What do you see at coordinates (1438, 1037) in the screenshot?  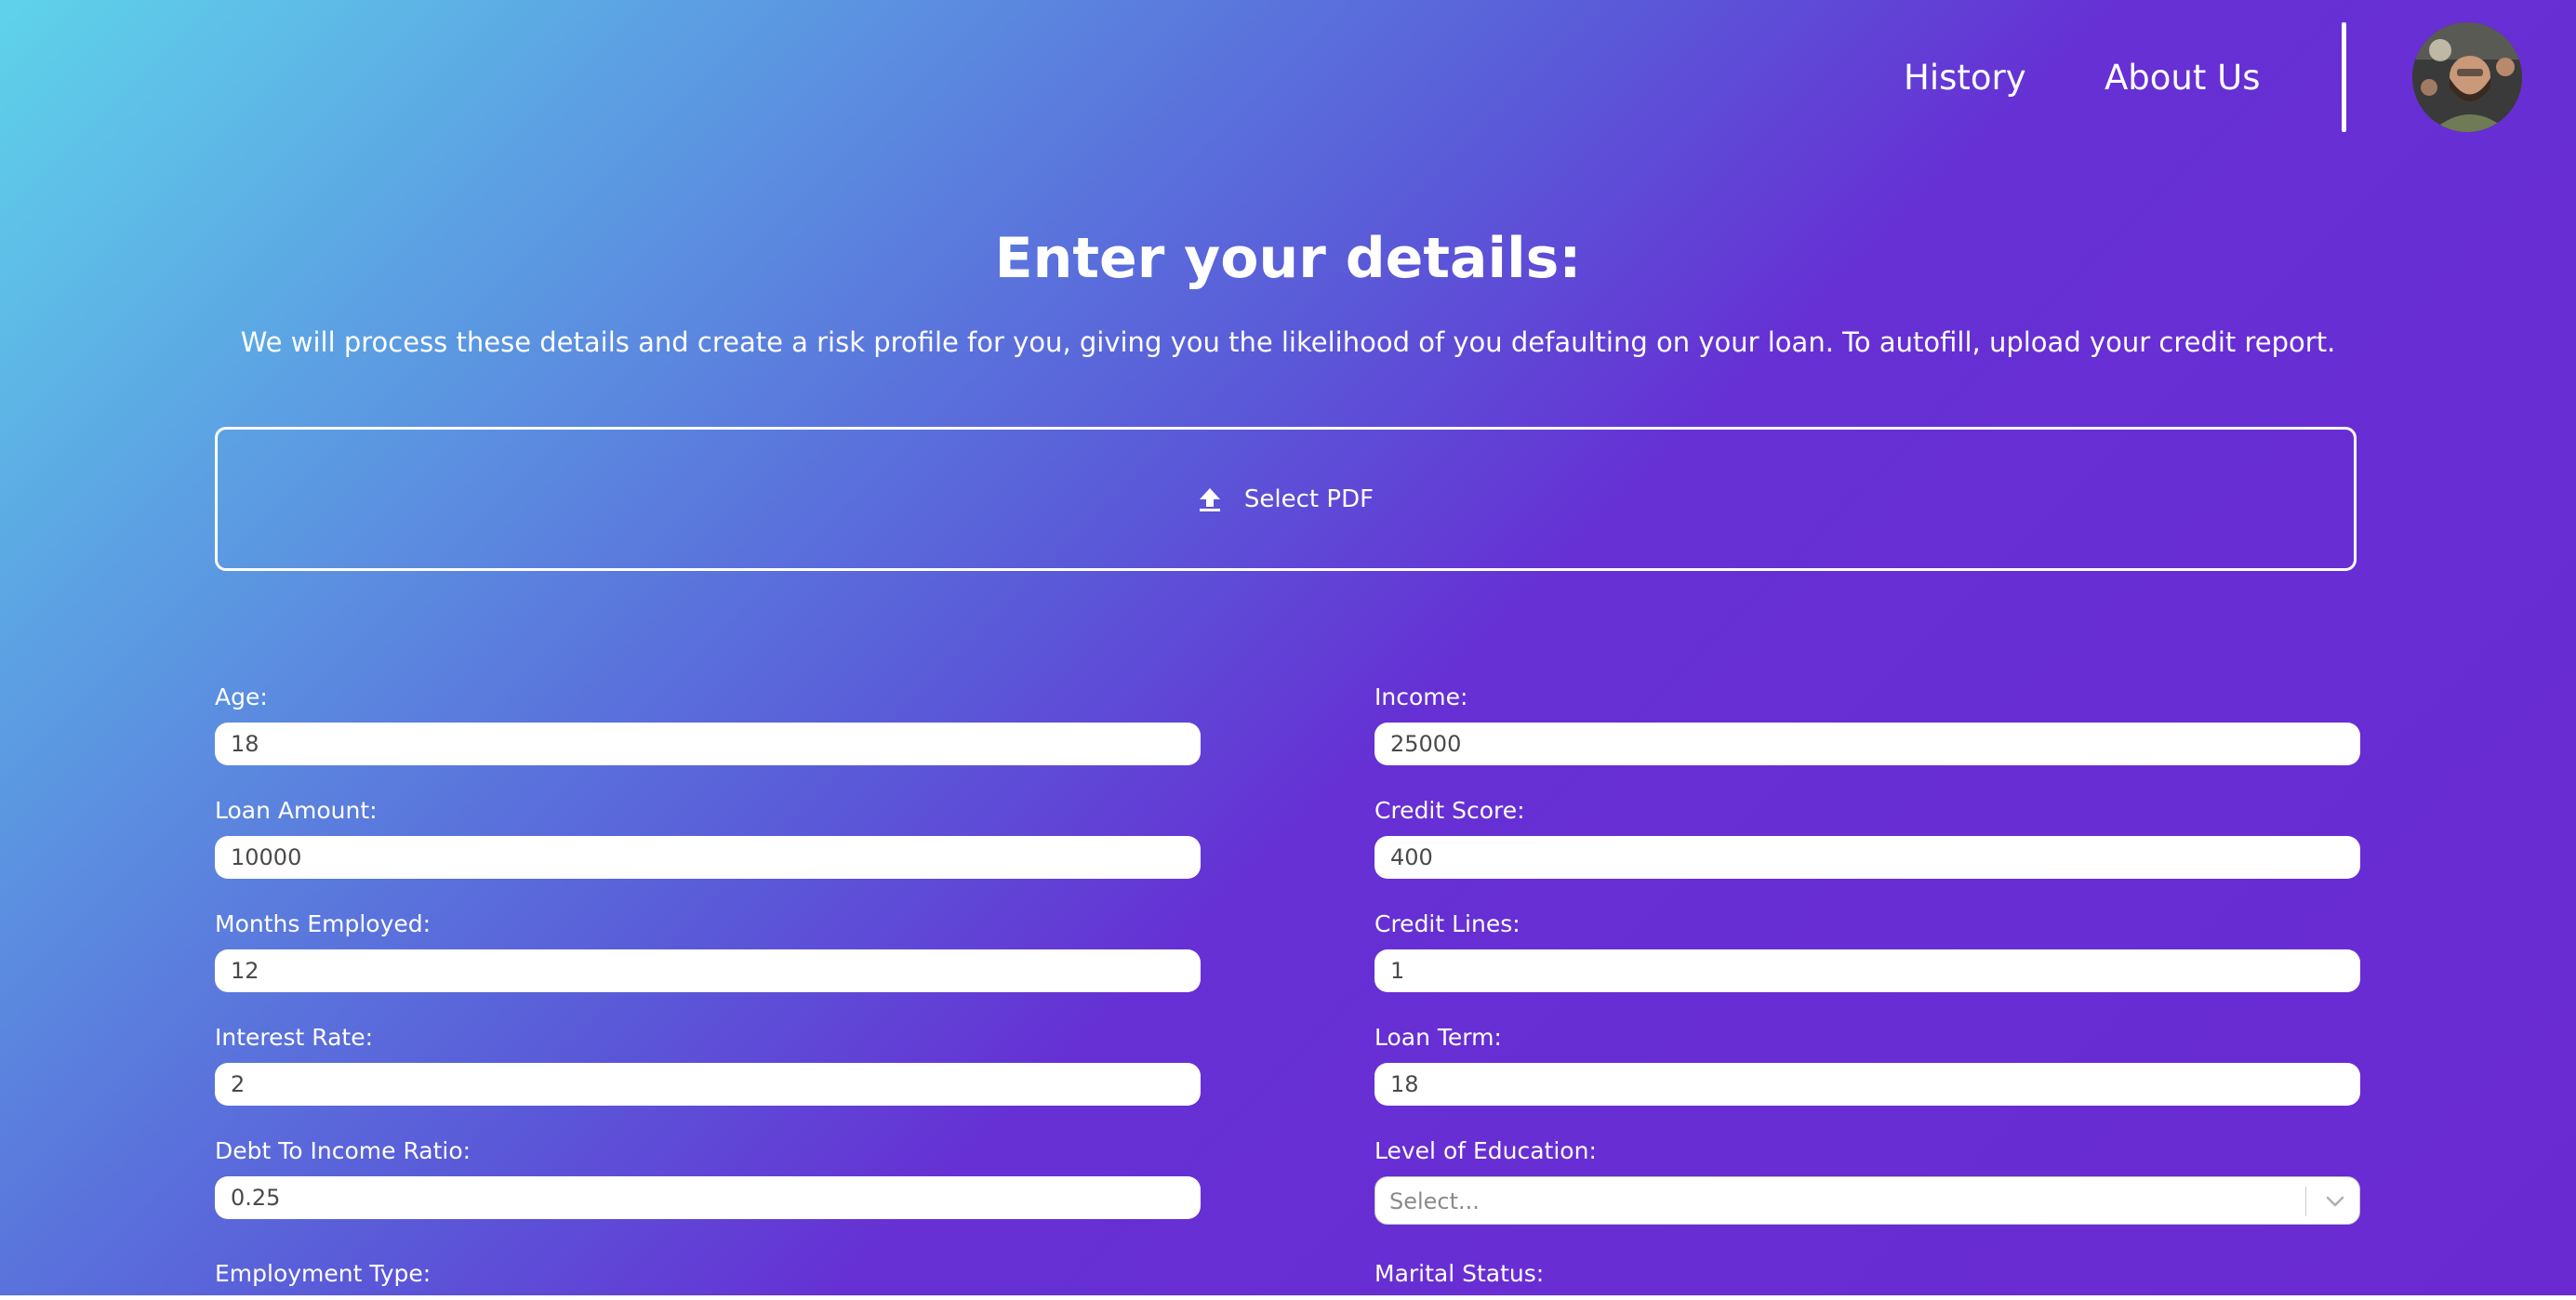 I see `loan-term-label: Loan Term:` at bounding box center [1438, 1037].